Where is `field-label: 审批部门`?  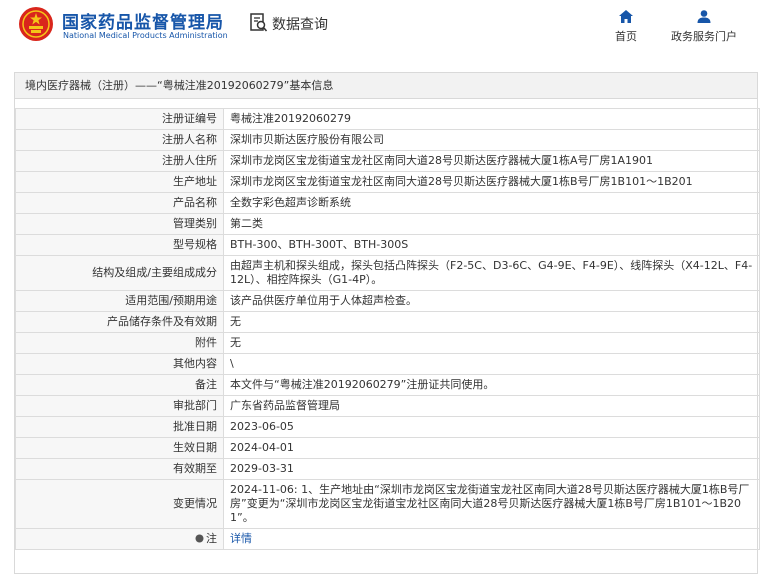 field-label: 审批部门 is located at coordinates (119, 406).